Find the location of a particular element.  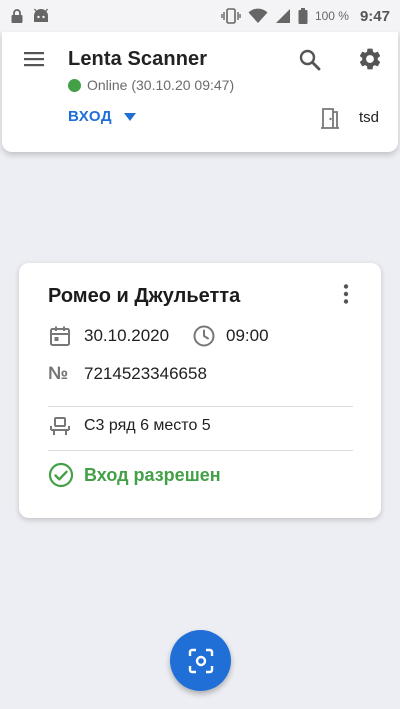

seat-icon is located at coordinates (60, 426).